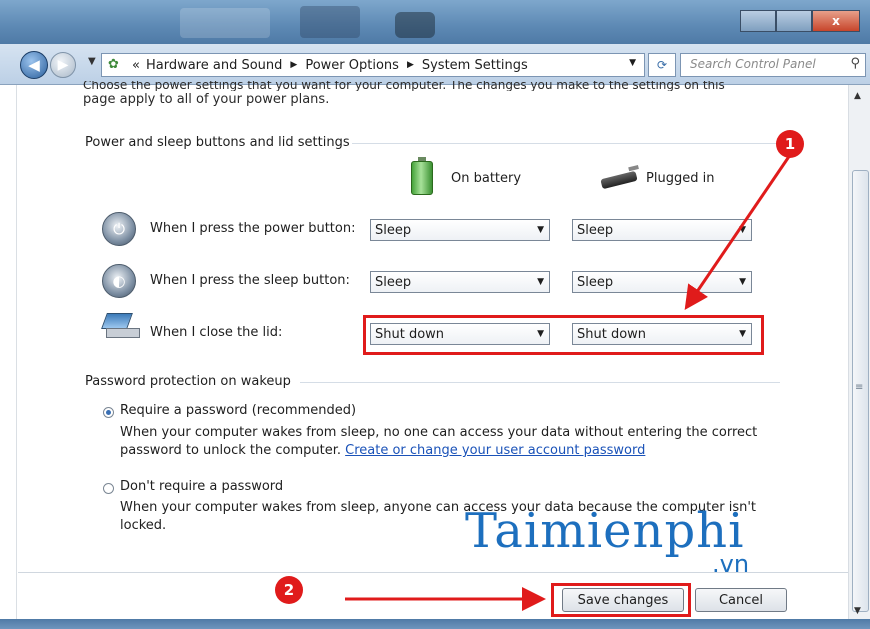  Describe the element at coordinates (836, 21) in the screenshot. I see `close-button: x` at that location.